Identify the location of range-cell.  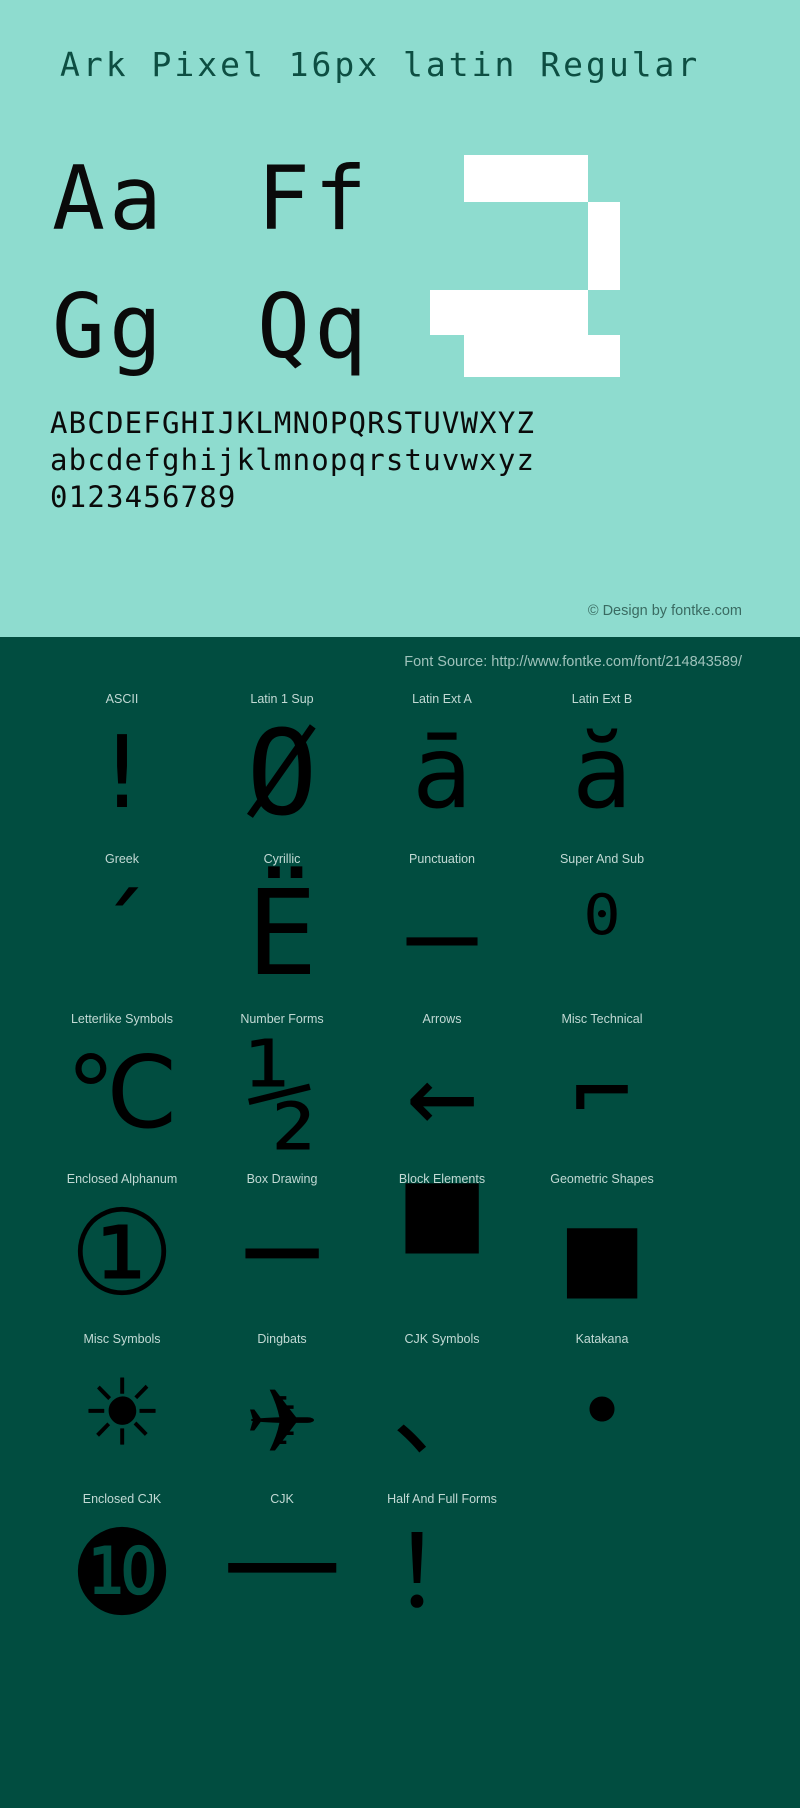
(602, 1577).